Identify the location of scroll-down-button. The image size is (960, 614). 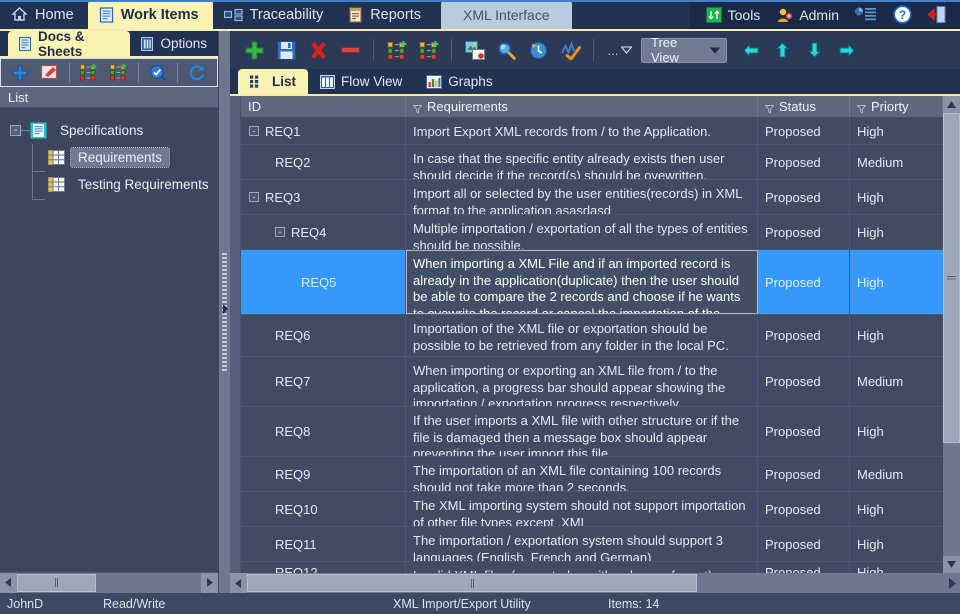
(951, 564).